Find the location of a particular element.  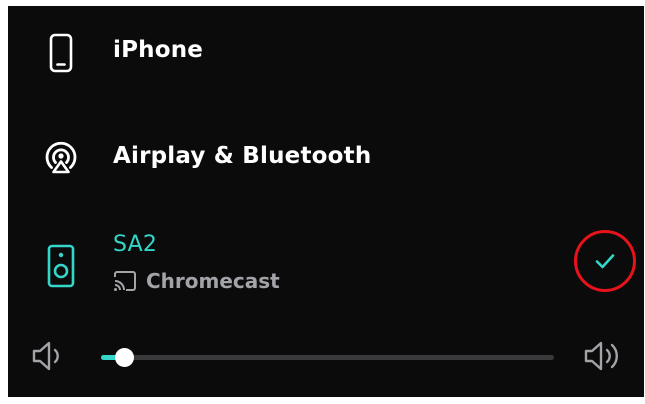

selected-check-button is located at coordinates (605, 261).